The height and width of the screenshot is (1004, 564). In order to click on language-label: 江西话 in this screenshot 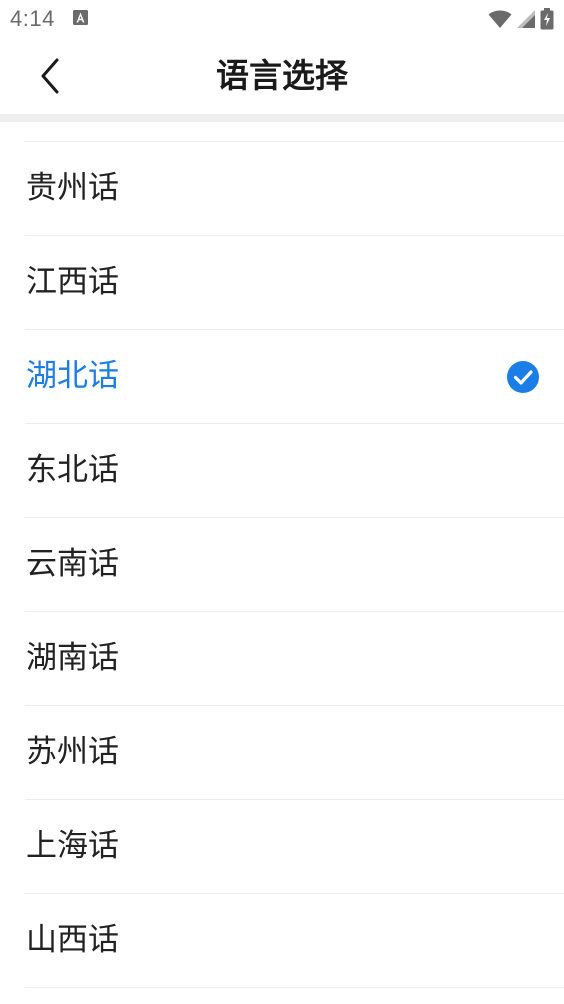, I will do `click(72, 282)`.